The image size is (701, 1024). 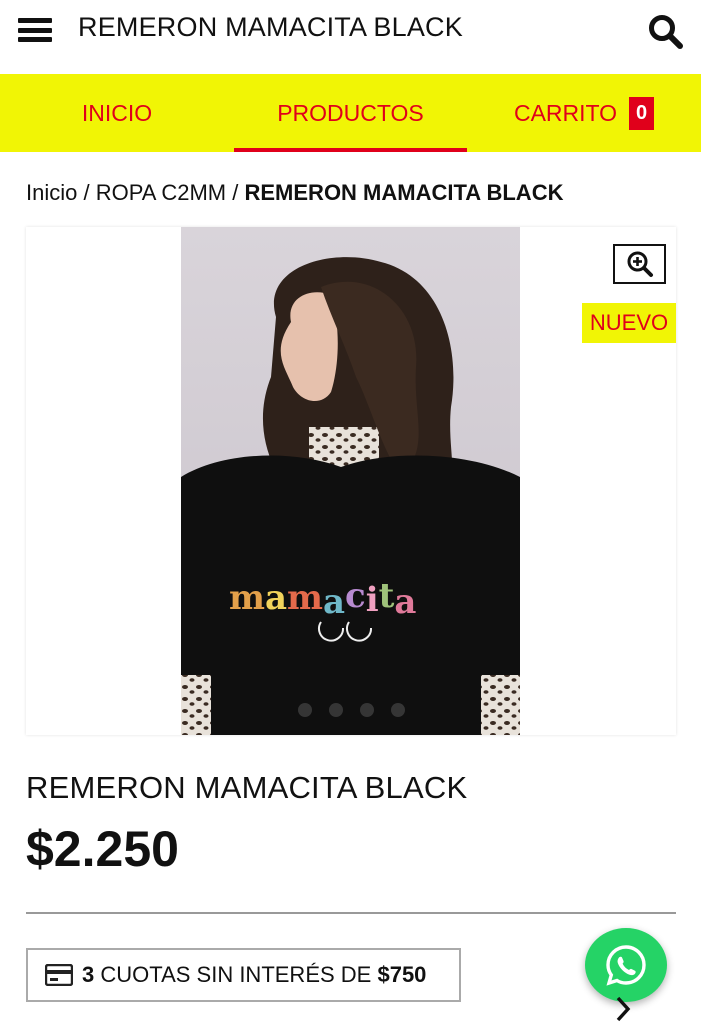 I want to click on zoom-in-icon, so click(x=640, y=264).